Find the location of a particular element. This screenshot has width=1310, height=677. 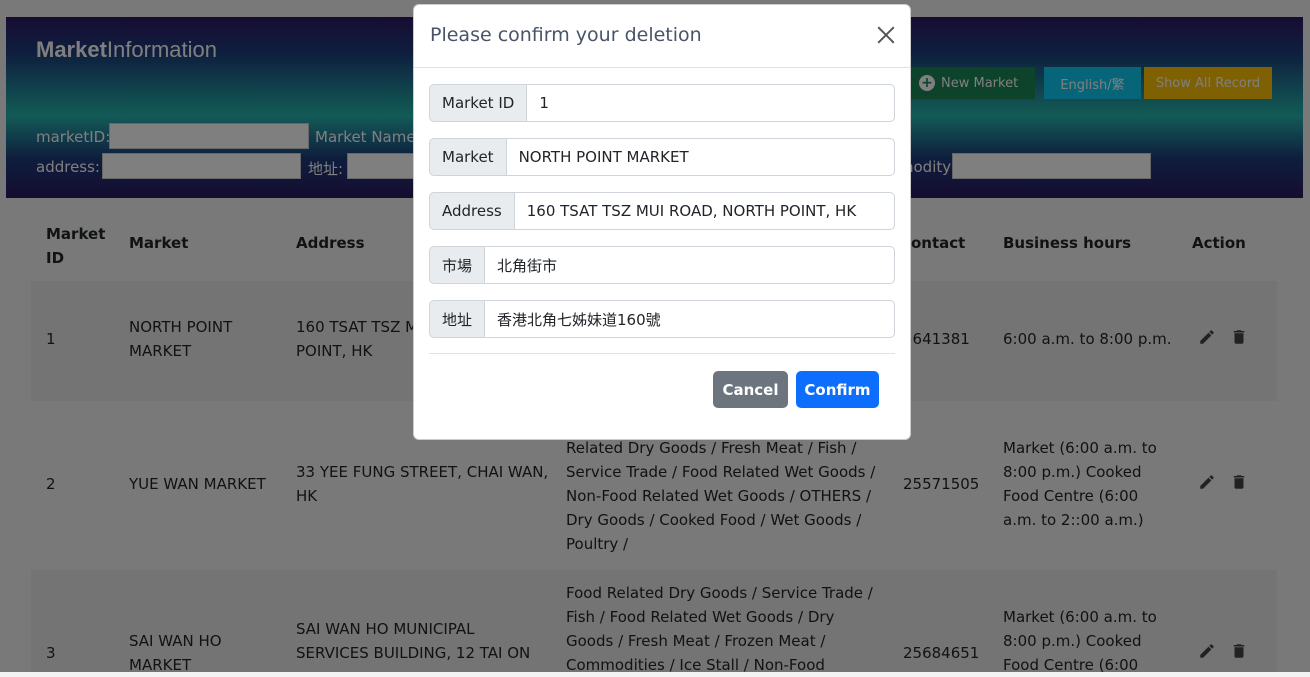

confirm-button: Confirm is located at coordinates (837, 389).